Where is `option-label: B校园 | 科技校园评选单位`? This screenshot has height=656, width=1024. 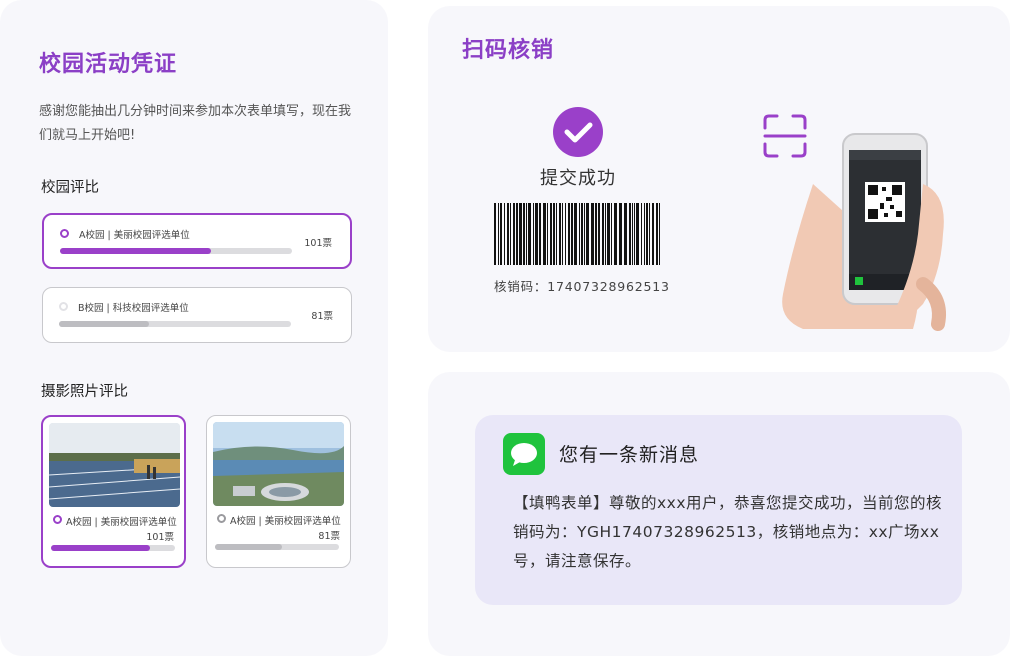 option-label: B校园 | 科技校园评选单位 is located at coordinates (133, 308).